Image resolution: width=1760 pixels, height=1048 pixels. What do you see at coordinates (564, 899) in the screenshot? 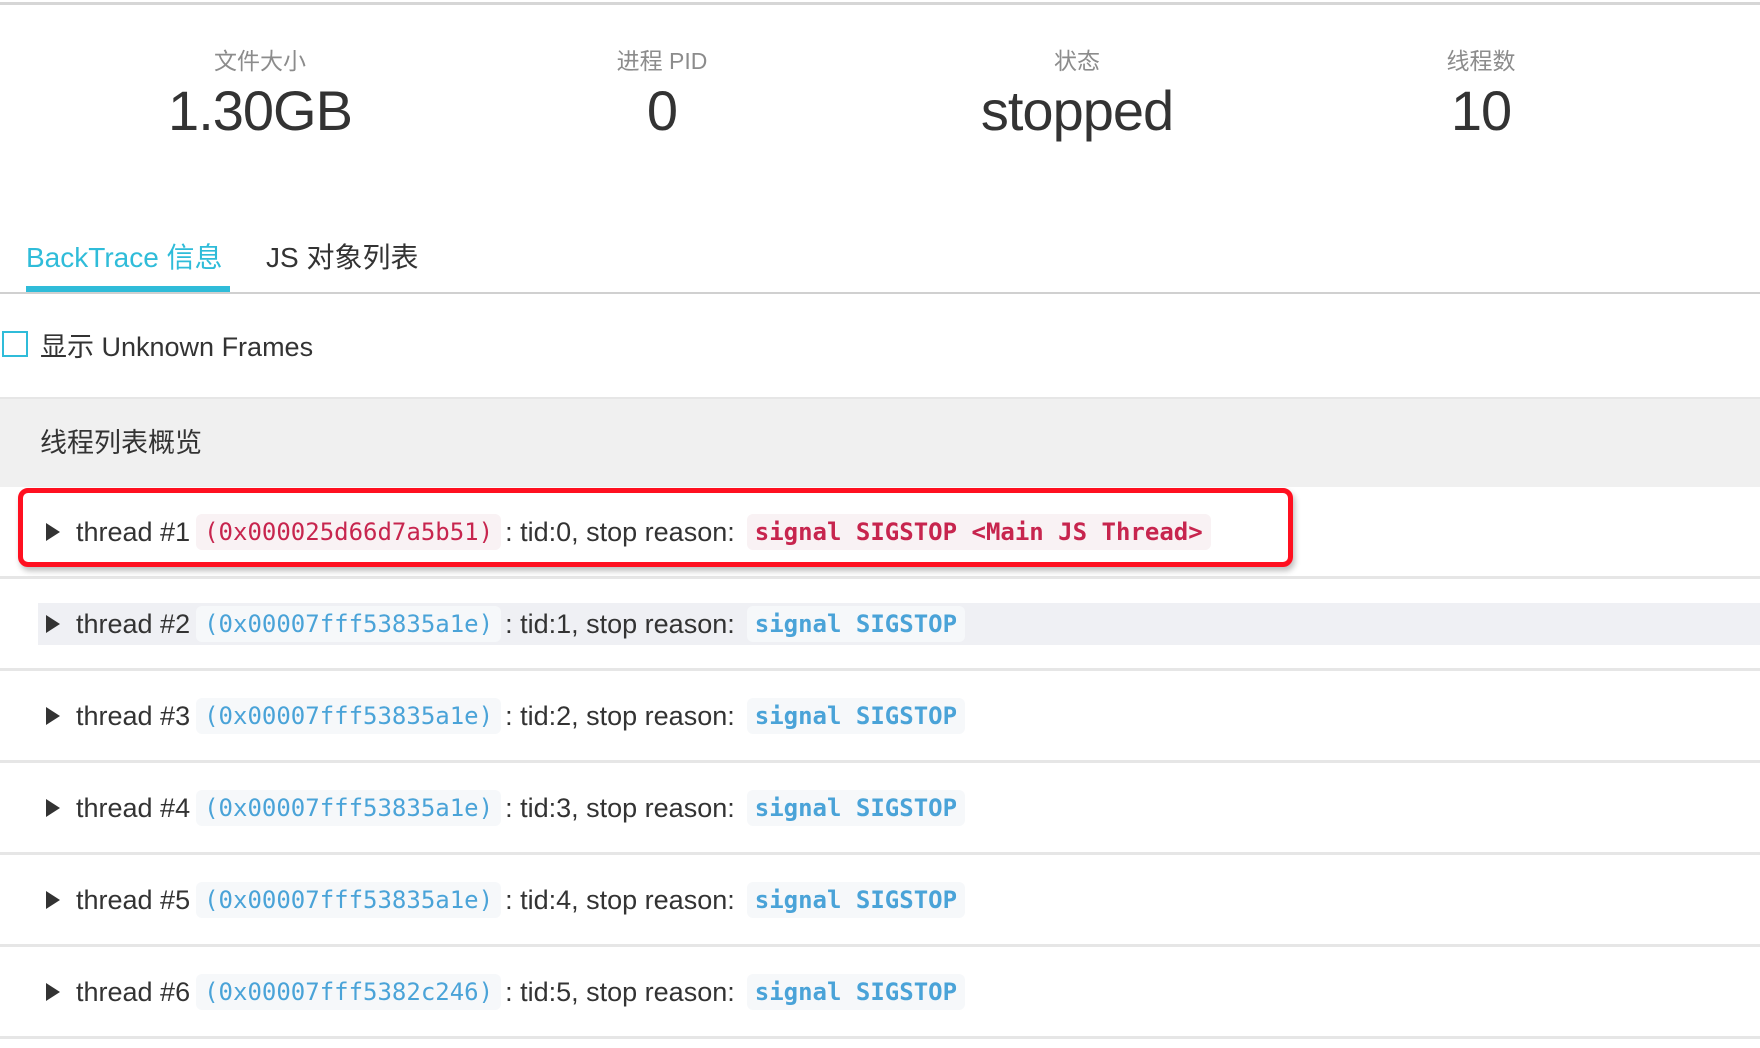
I see `tid-value: 4` at bounding box center [564, 899].